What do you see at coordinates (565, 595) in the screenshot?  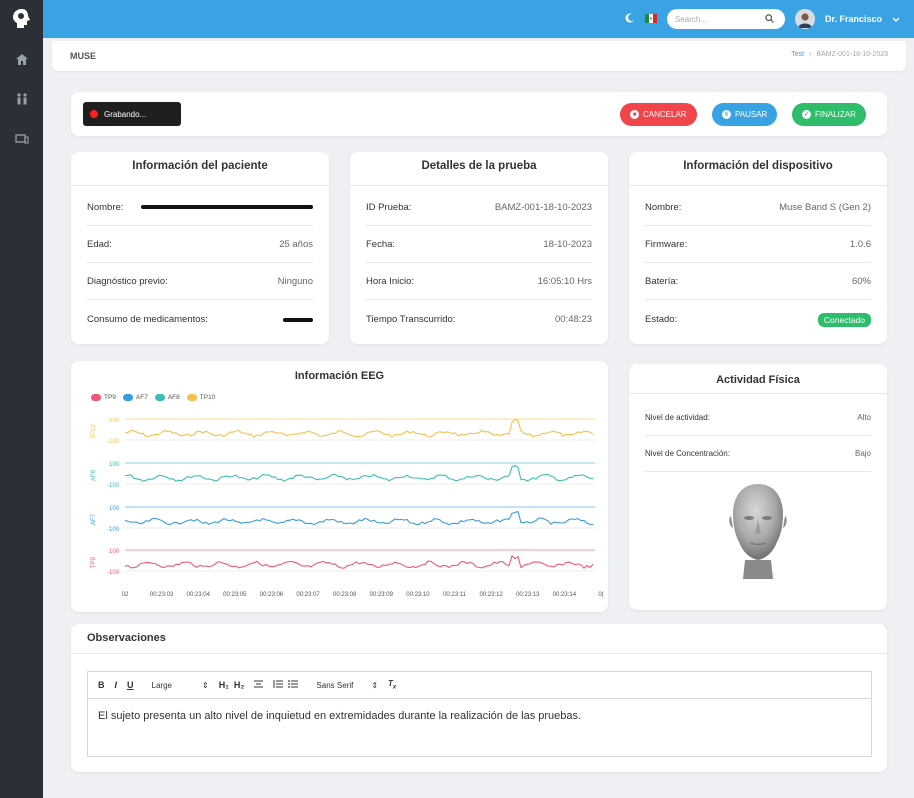 I see `eeg-x-tick-label: 00:23:14` at bounding box center [565, 595].